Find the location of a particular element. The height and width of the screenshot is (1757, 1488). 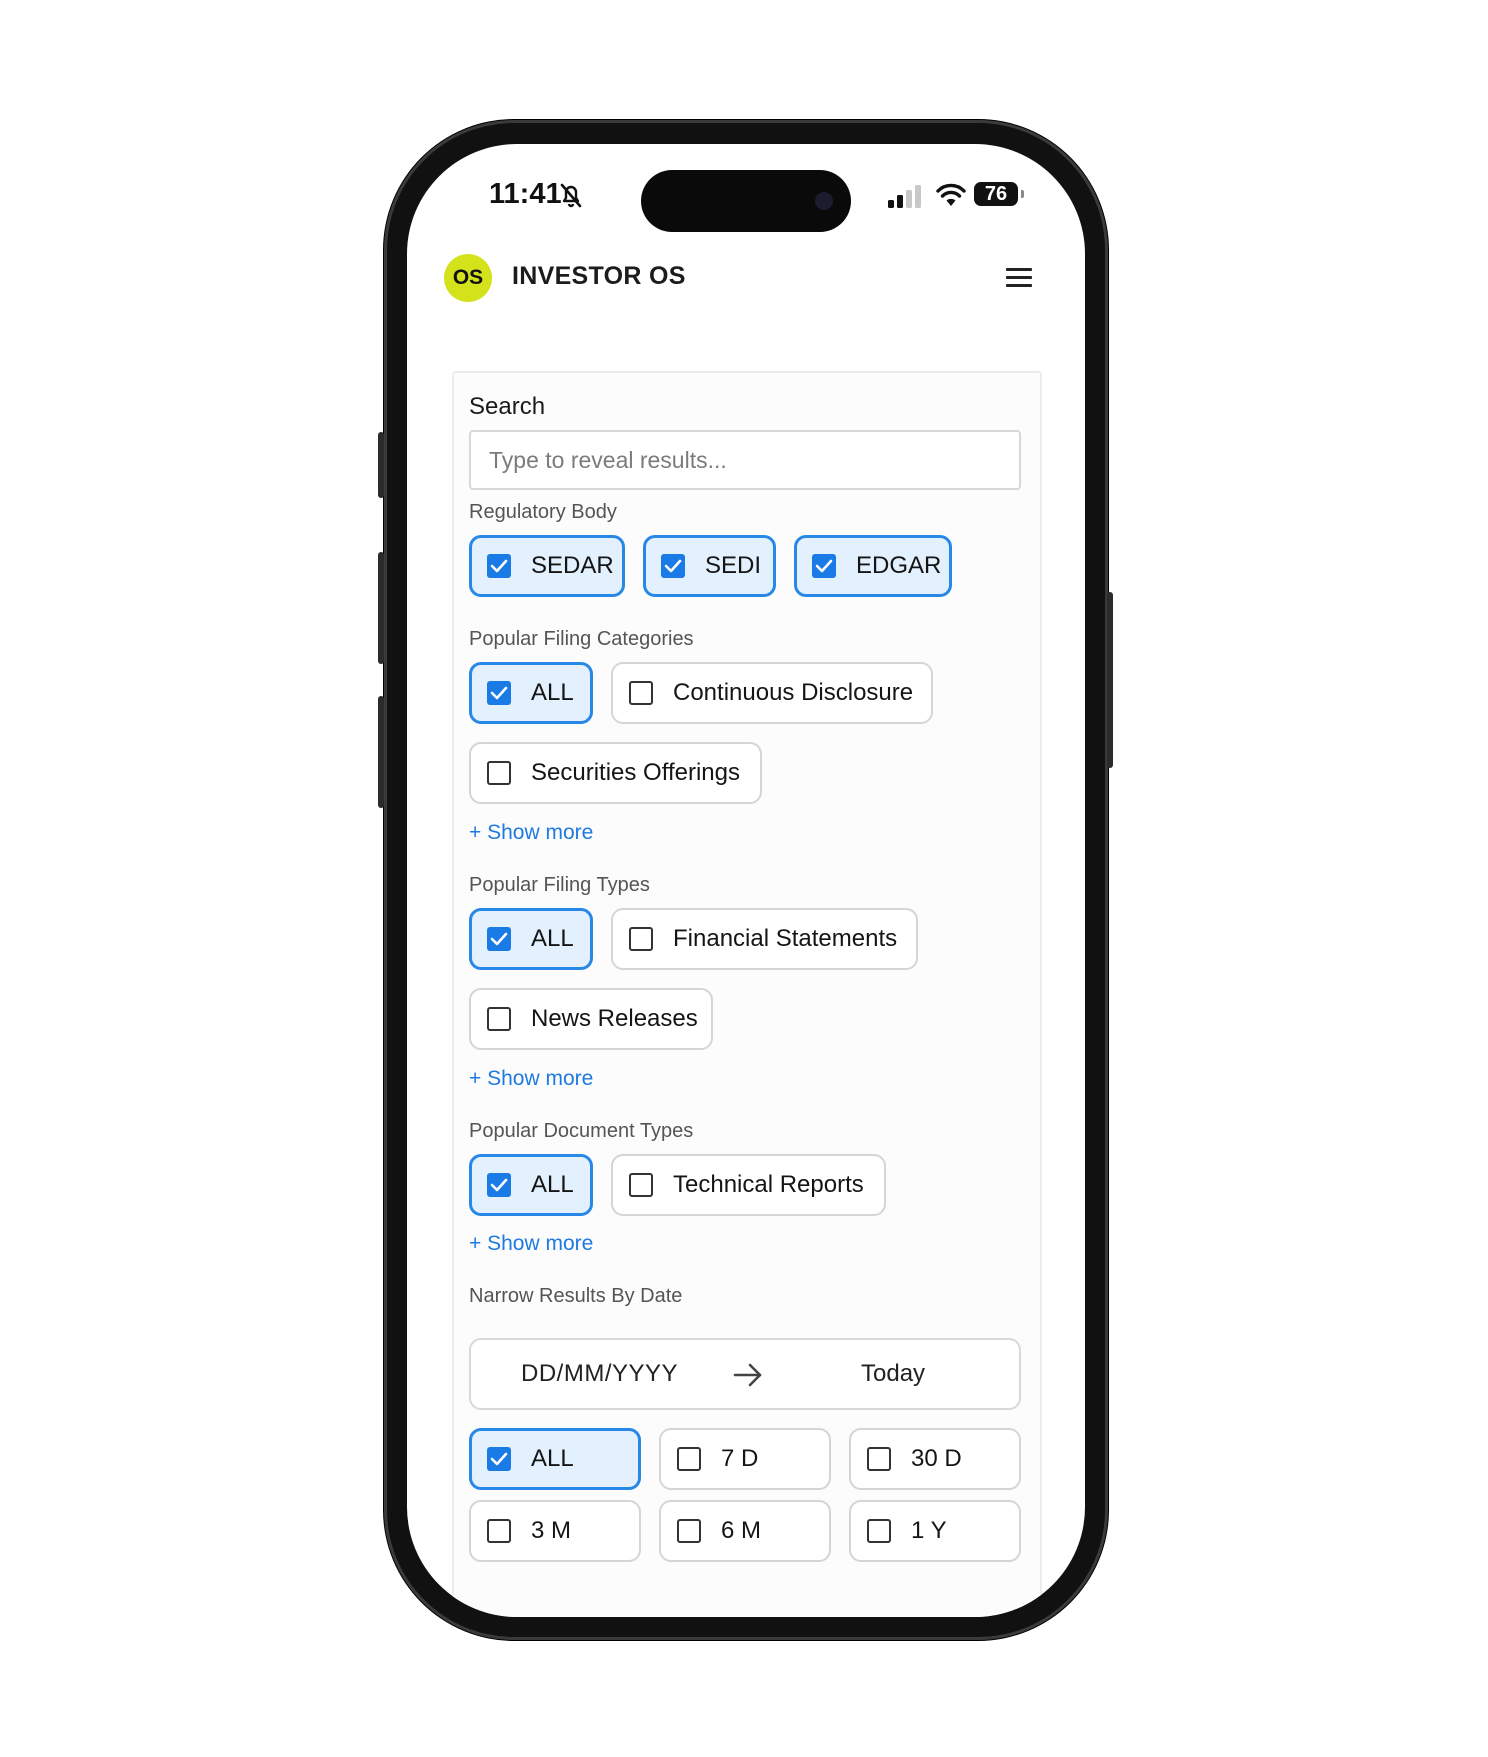

bell-off-icon is located at coordinates (571, 195).